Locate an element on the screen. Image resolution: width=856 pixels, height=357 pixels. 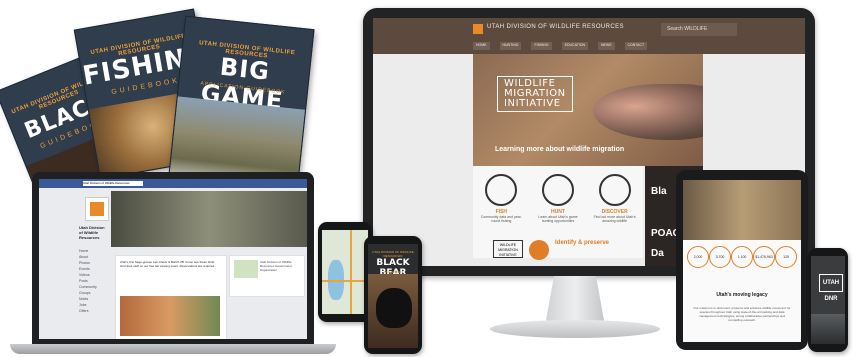
cougar-photo is located at coordinates (742, 210).